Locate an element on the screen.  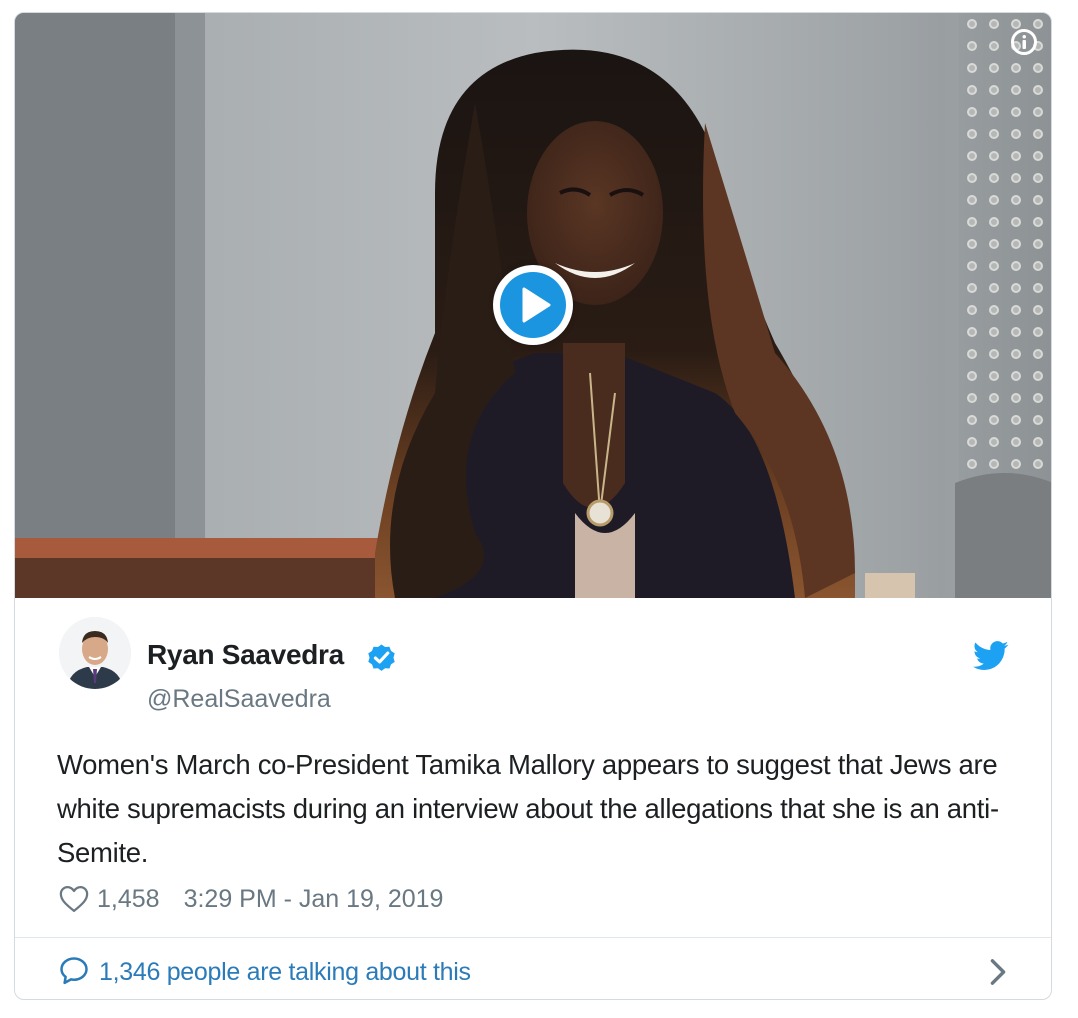
chevron-right-icon is located at coordinates (998, 972).